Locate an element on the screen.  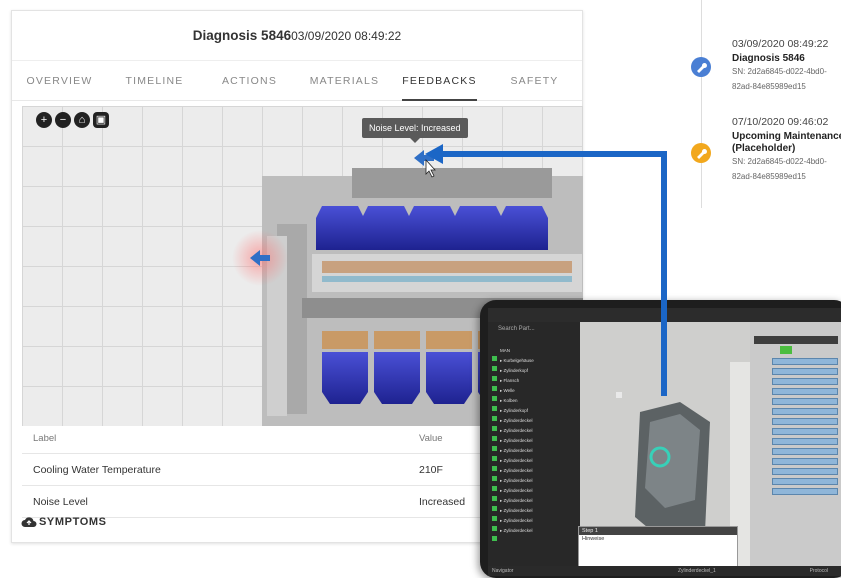
timeline-dot-diagnosis is located at coordinates (701, 67).